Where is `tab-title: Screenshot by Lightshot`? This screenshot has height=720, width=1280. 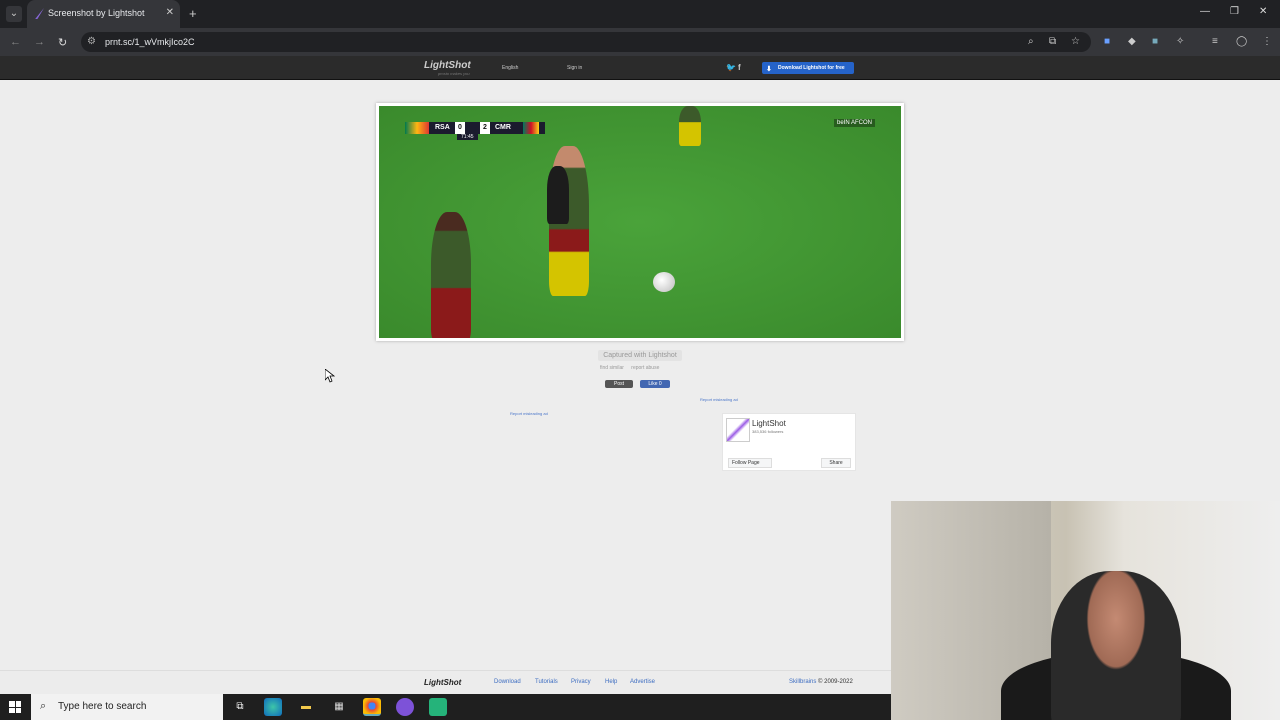
tab-title: Screenshot by Lightshot is located at coordinates (96, 13).